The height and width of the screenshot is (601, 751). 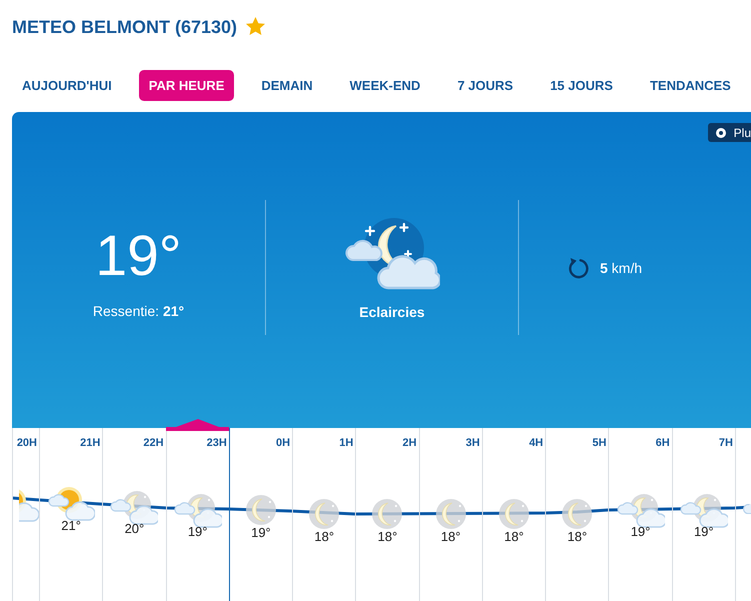 What do you see at coordinates (138, 256) in the screenshot?
I see `temperature-value: 19°` at bounding box center [138, 256].